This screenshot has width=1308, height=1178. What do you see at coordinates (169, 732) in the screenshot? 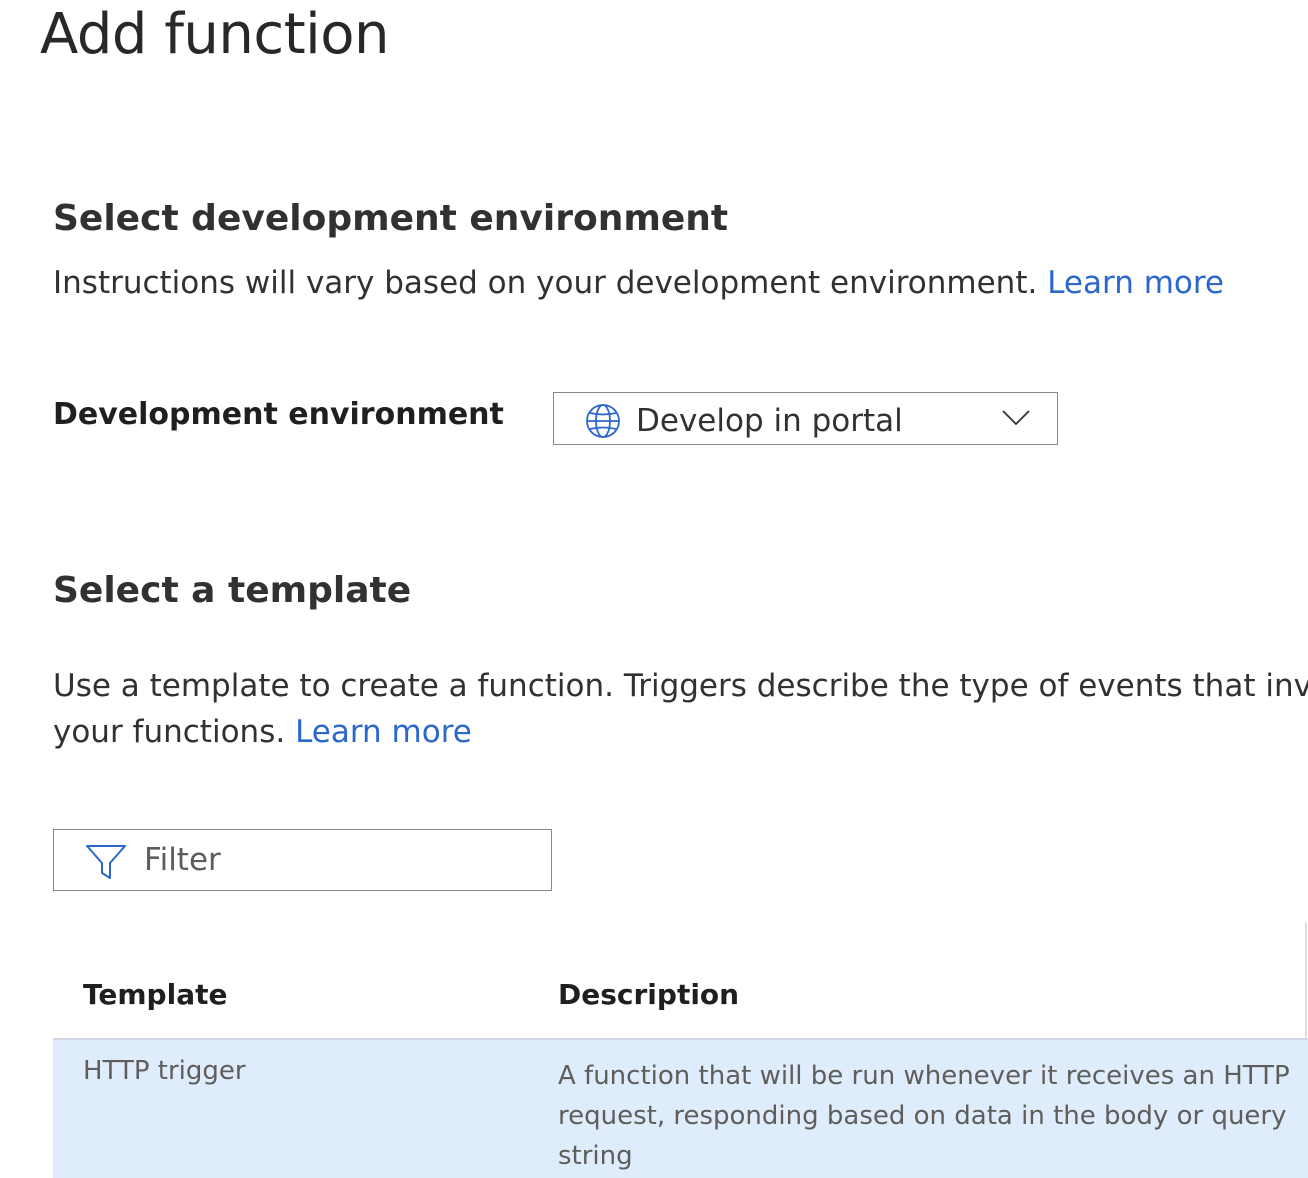
I see `template-description-line-2-text: your functions.` at bounding box center [169, 732].